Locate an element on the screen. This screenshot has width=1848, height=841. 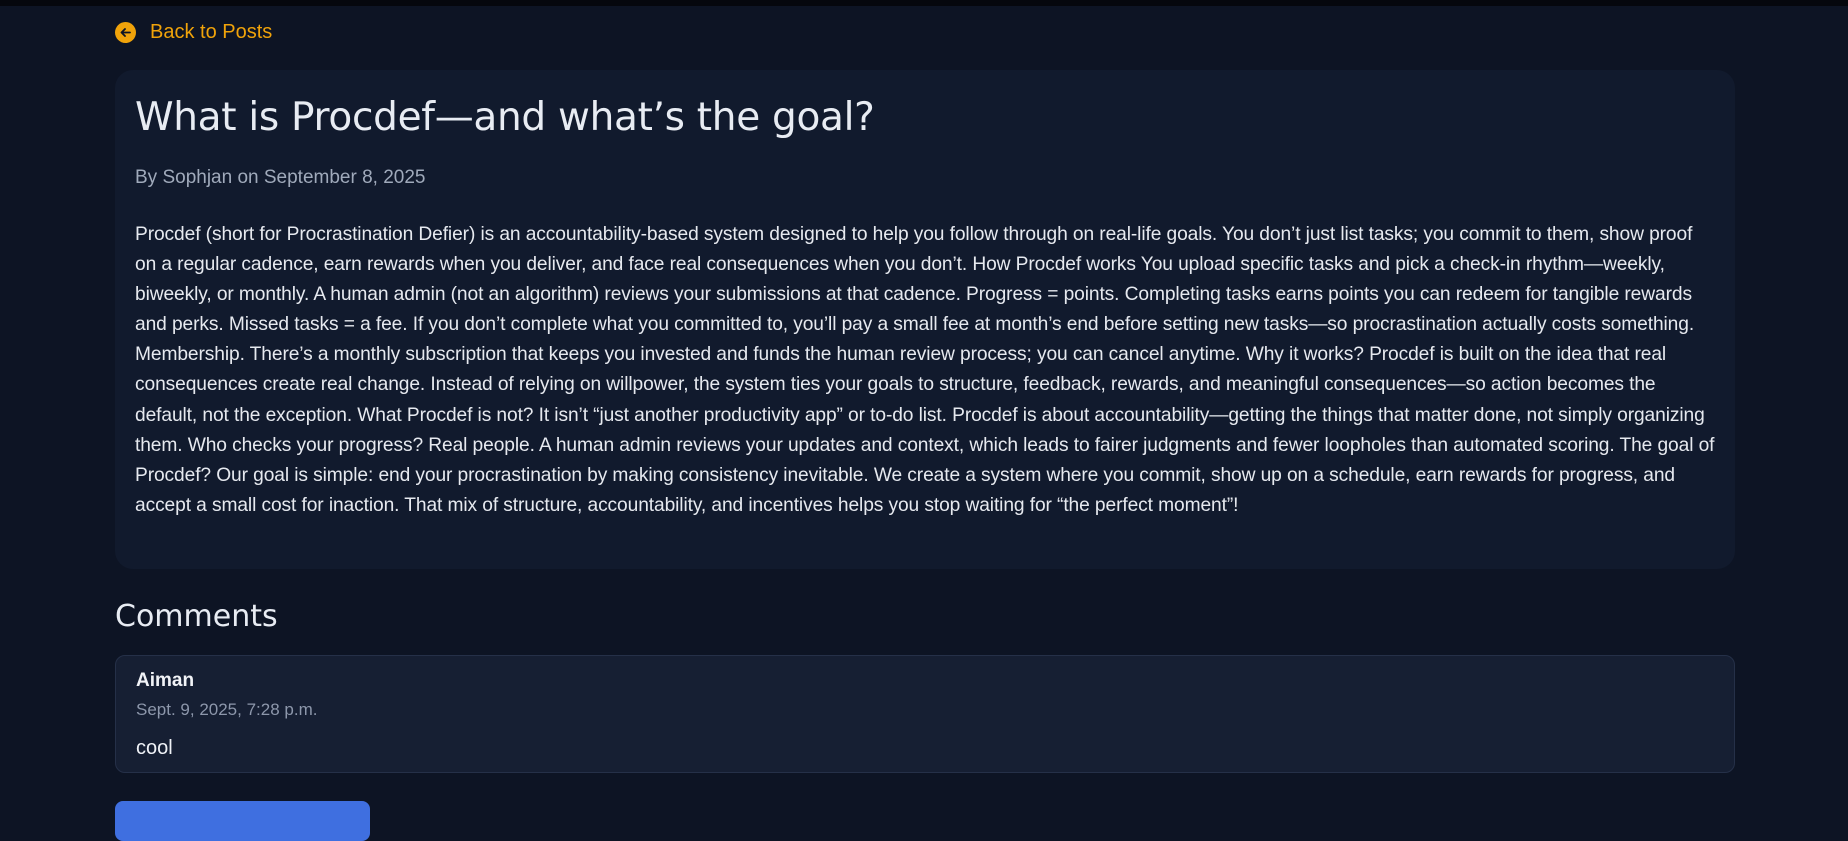
comments-heading: Comments is located at coordinates (196, 616).